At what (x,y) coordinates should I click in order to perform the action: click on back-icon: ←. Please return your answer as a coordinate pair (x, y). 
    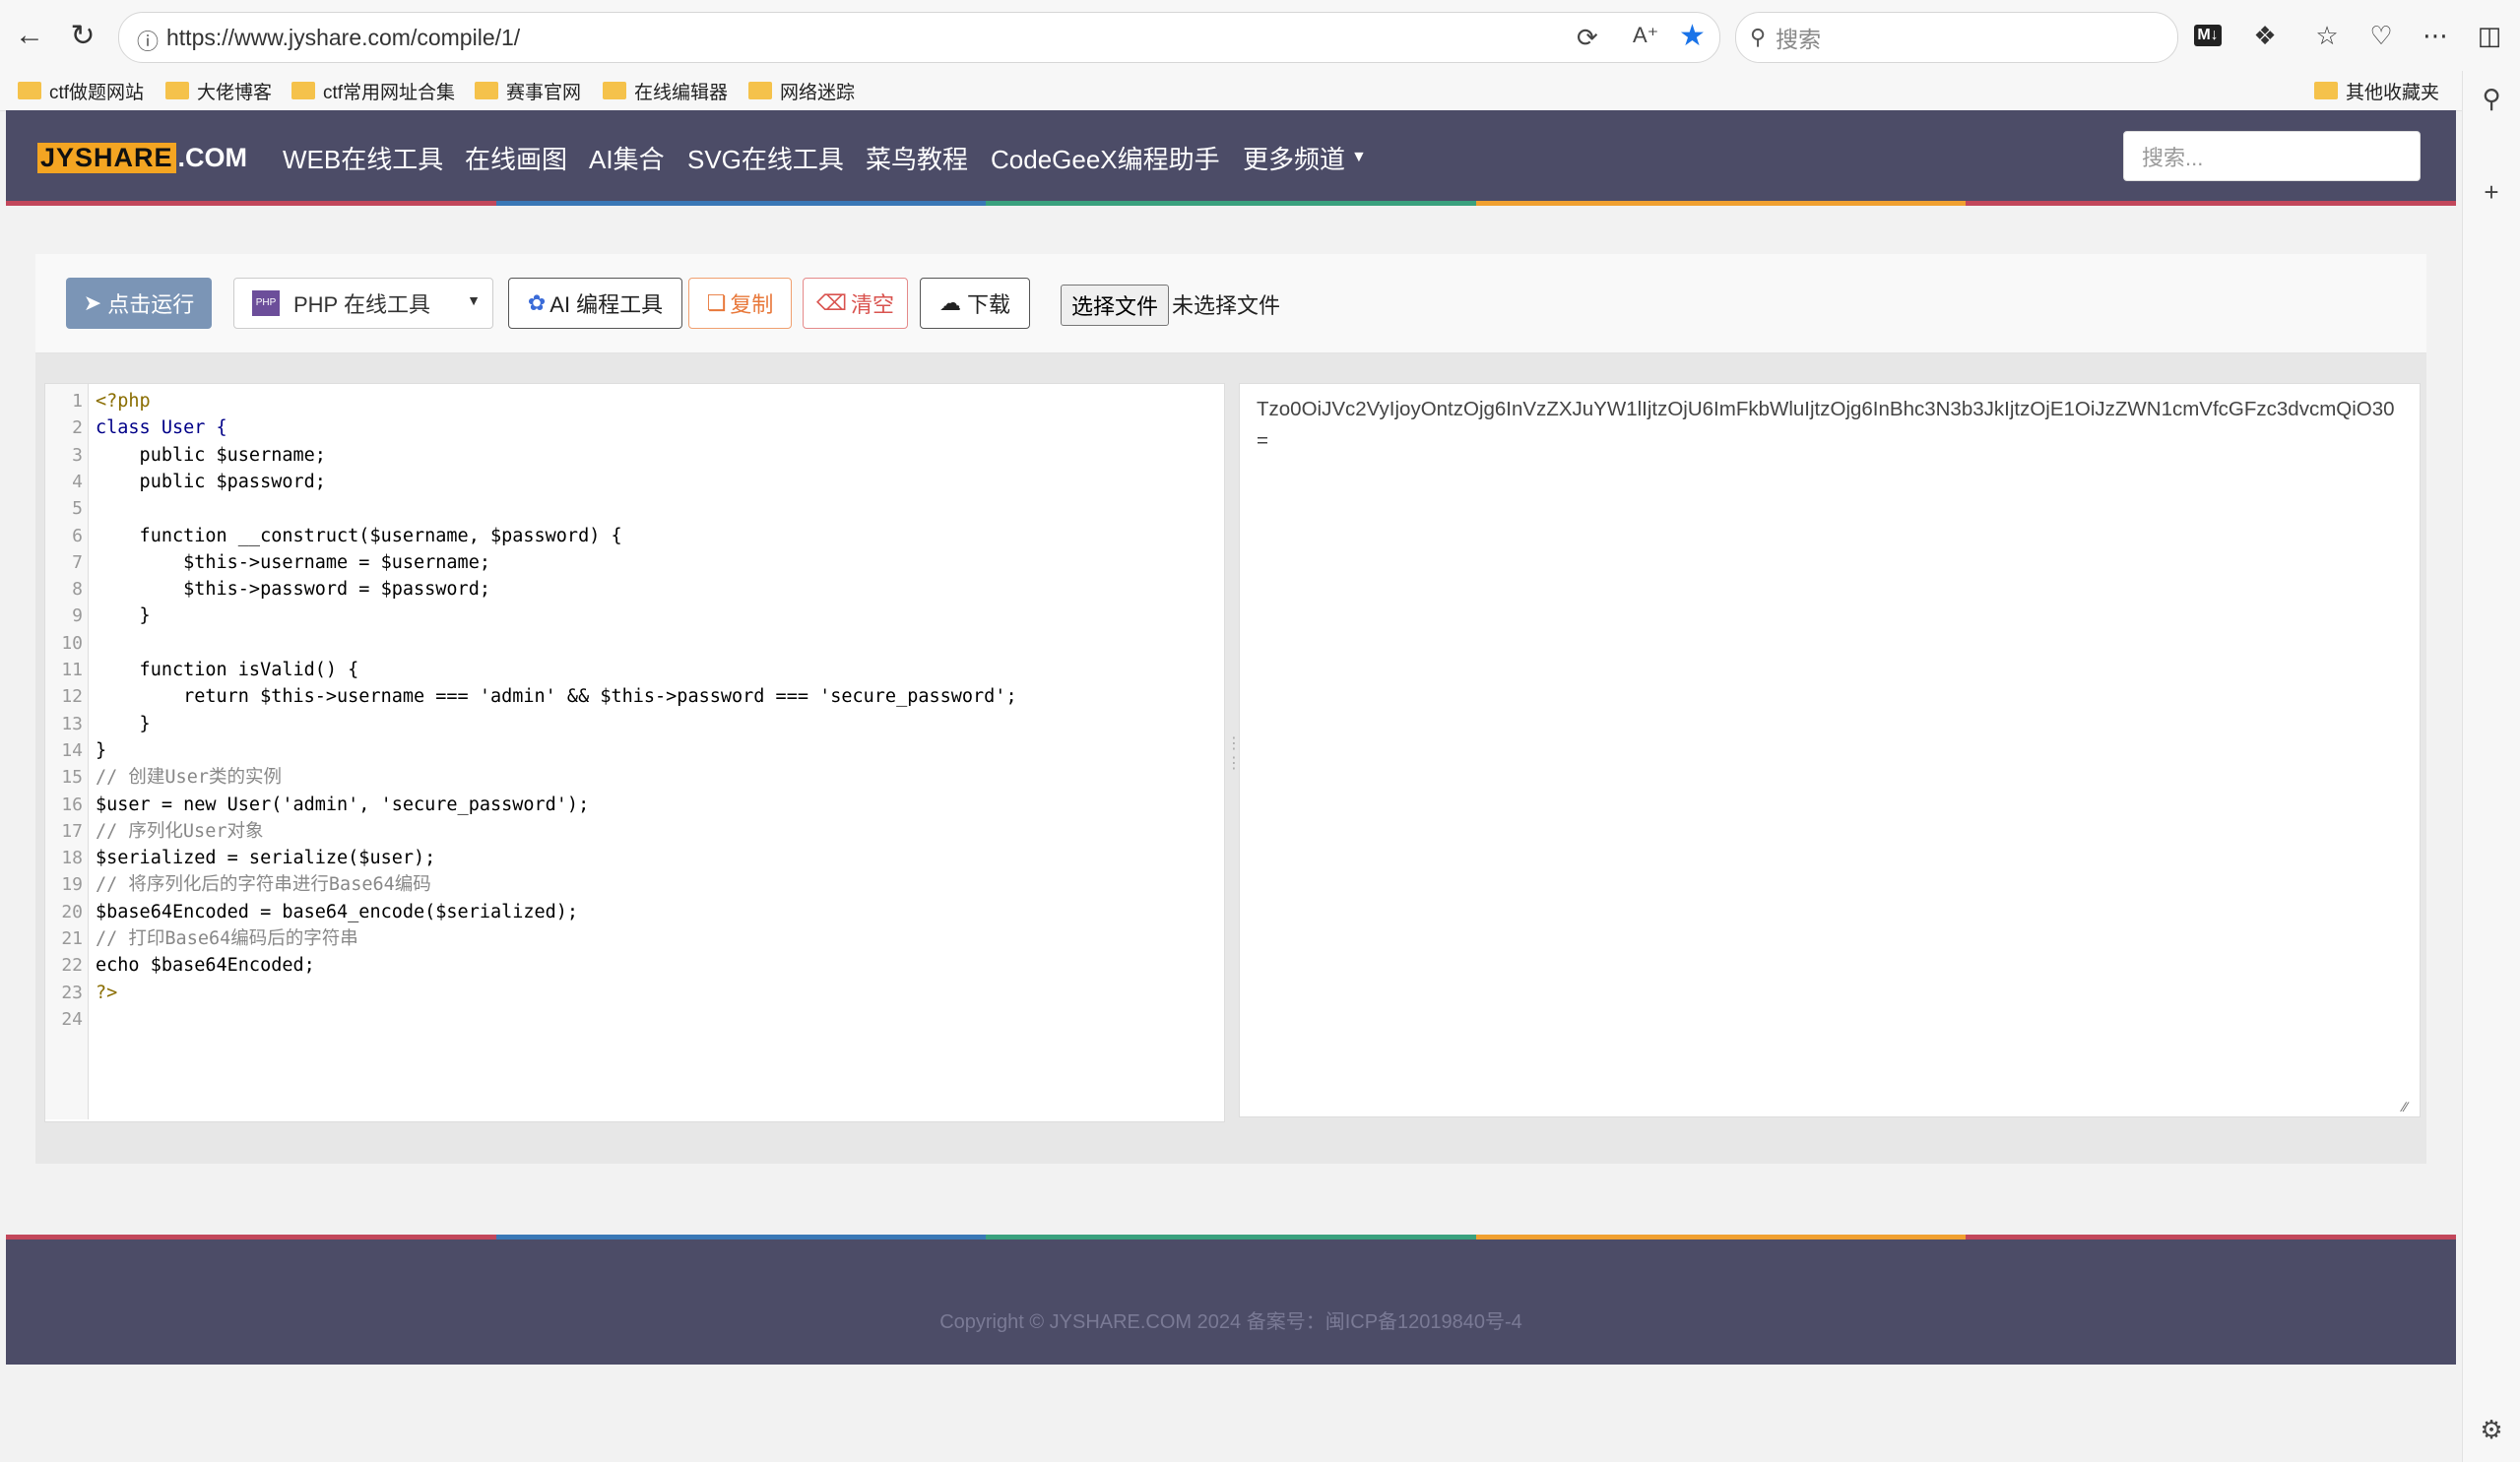
    Looking at the image, I should click on (29, 35).